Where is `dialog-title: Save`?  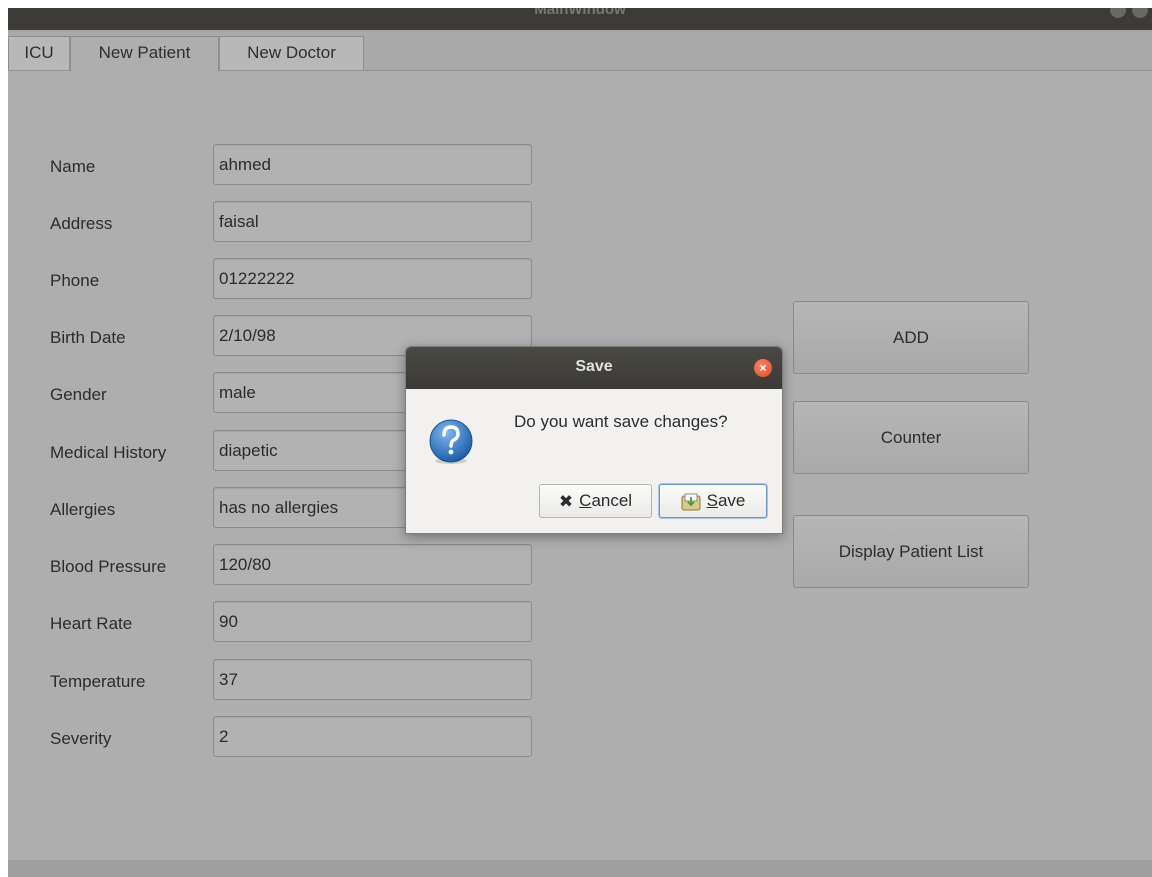
dialog-title: Save is located at coordinates (594, 366).